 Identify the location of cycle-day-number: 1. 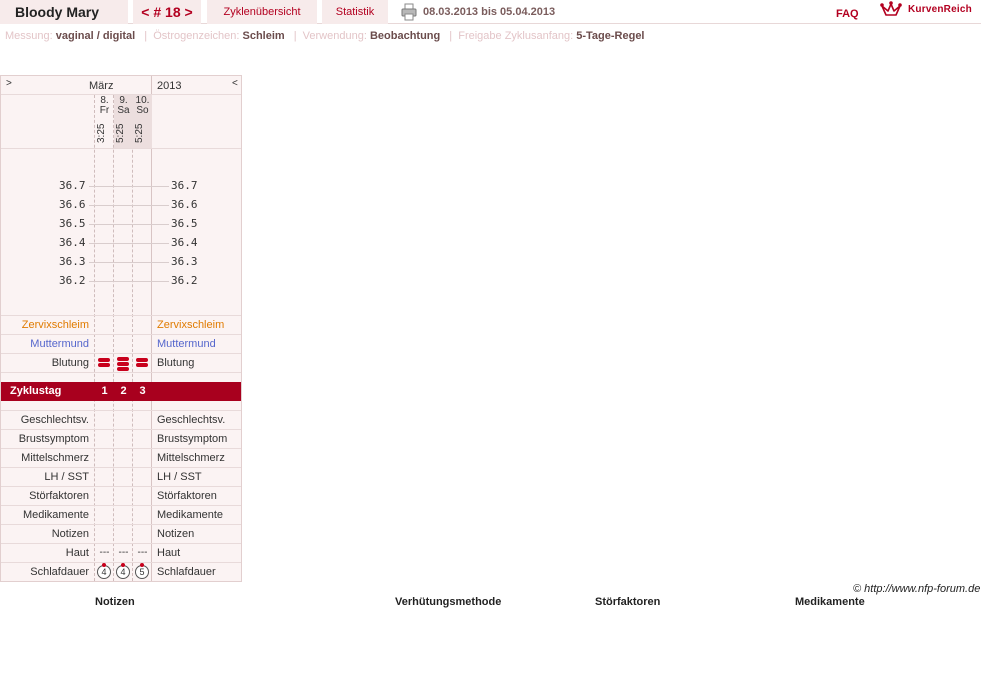
(104, 391).